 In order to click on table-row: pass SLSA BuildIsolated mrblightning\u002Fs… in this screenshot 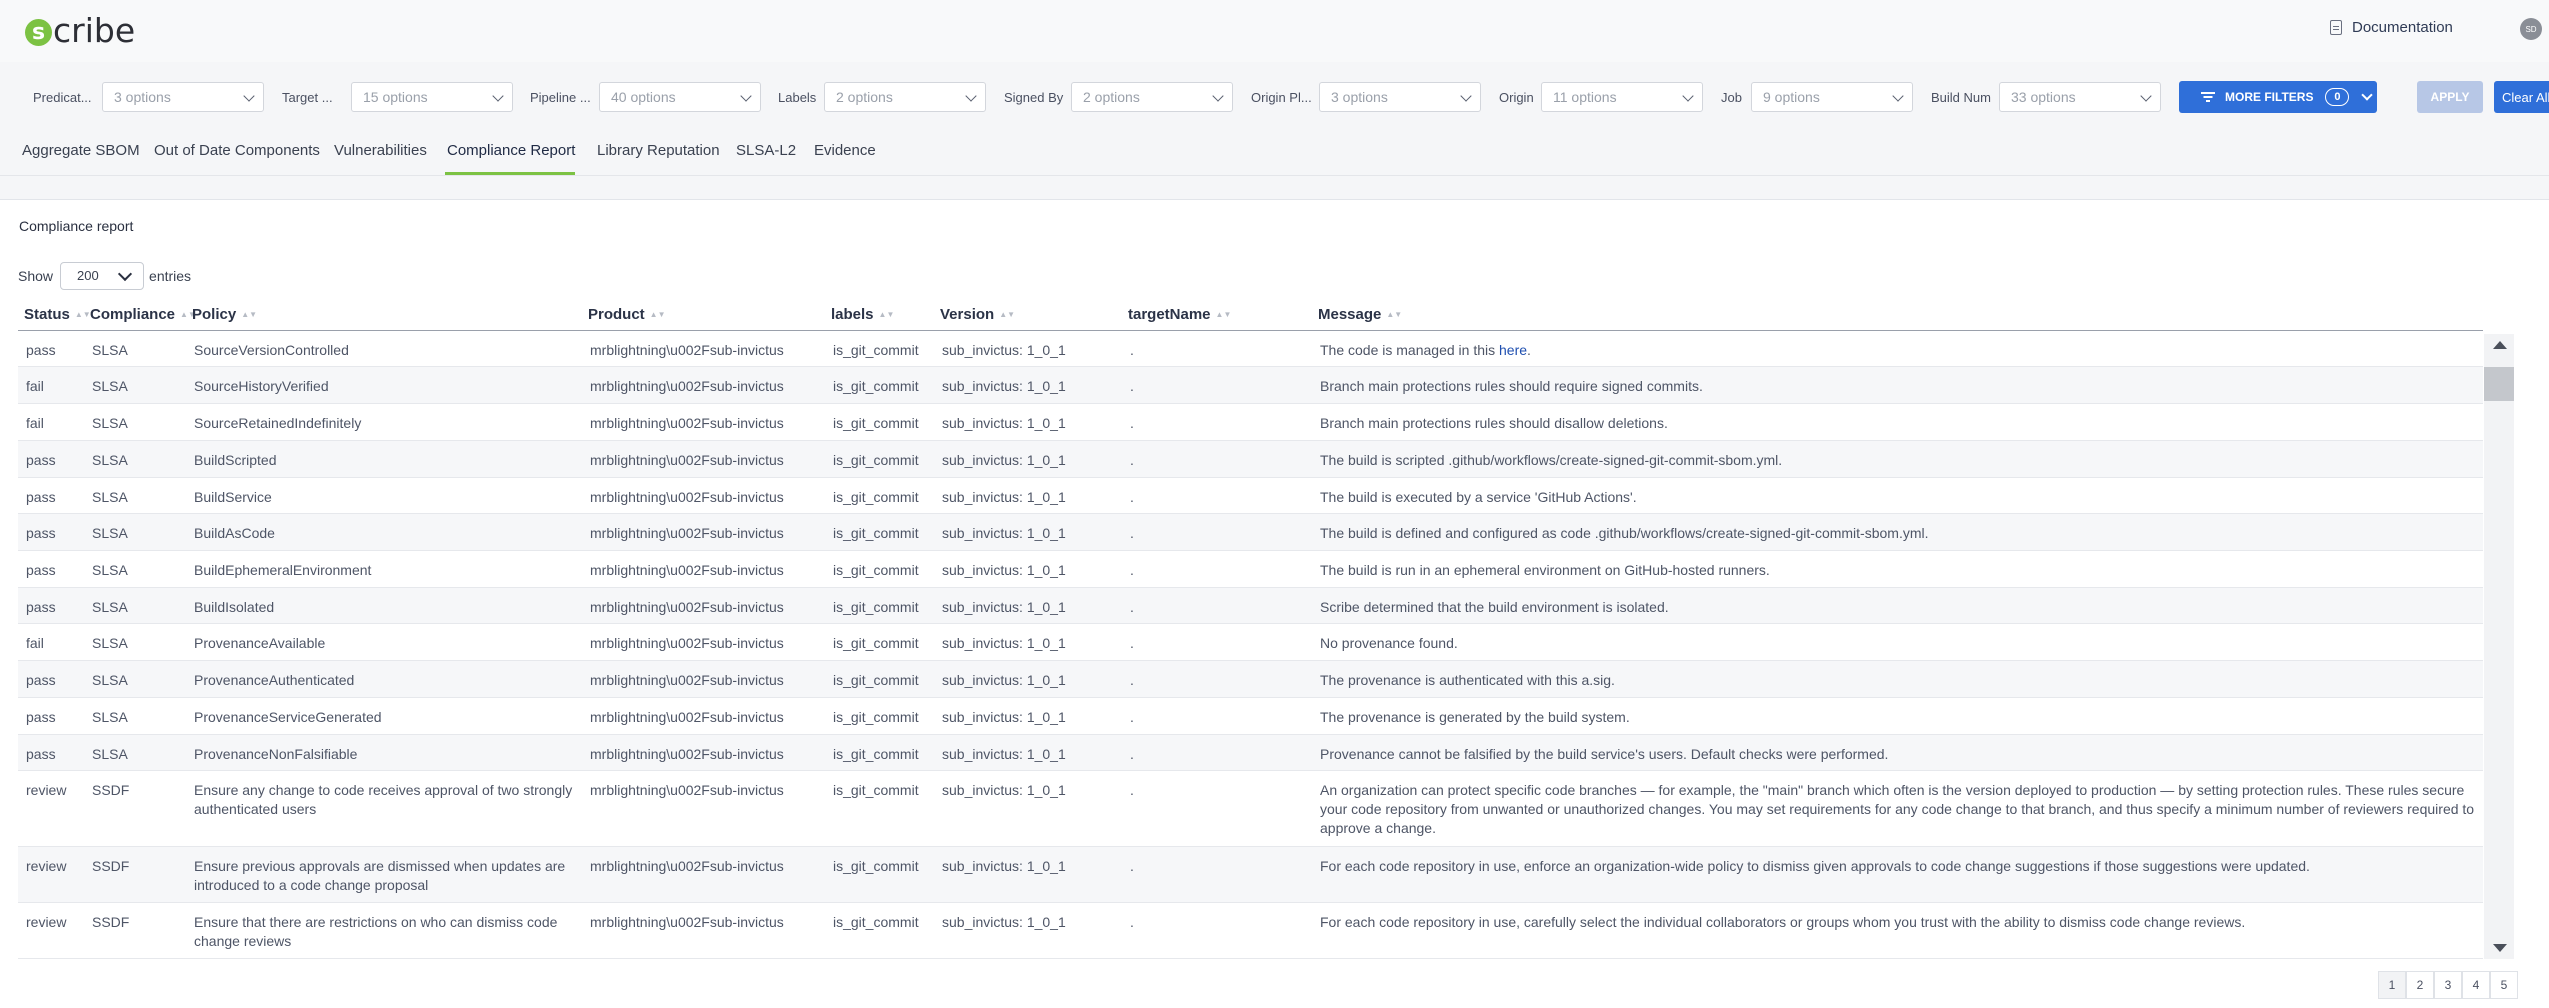, I will do `click(1250, 605)`.